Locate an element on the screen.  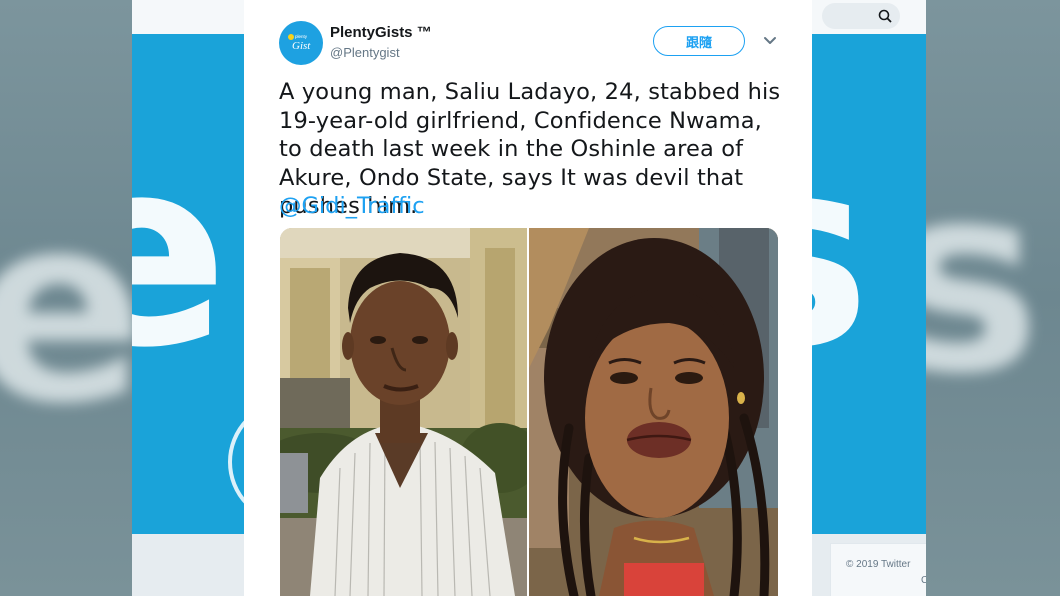
photo-woman is located at coordinates (653, 412).